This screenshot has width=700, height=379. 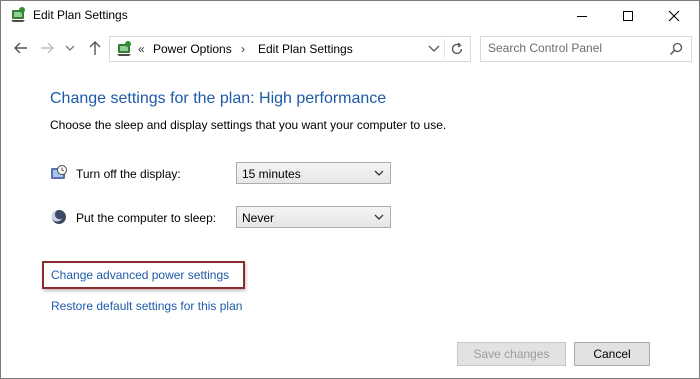 What do you see at coordinates (434, 49) in the screenshot?
I see `address-dropdown-chevron-down-icon` at bounding box center [434, 49].